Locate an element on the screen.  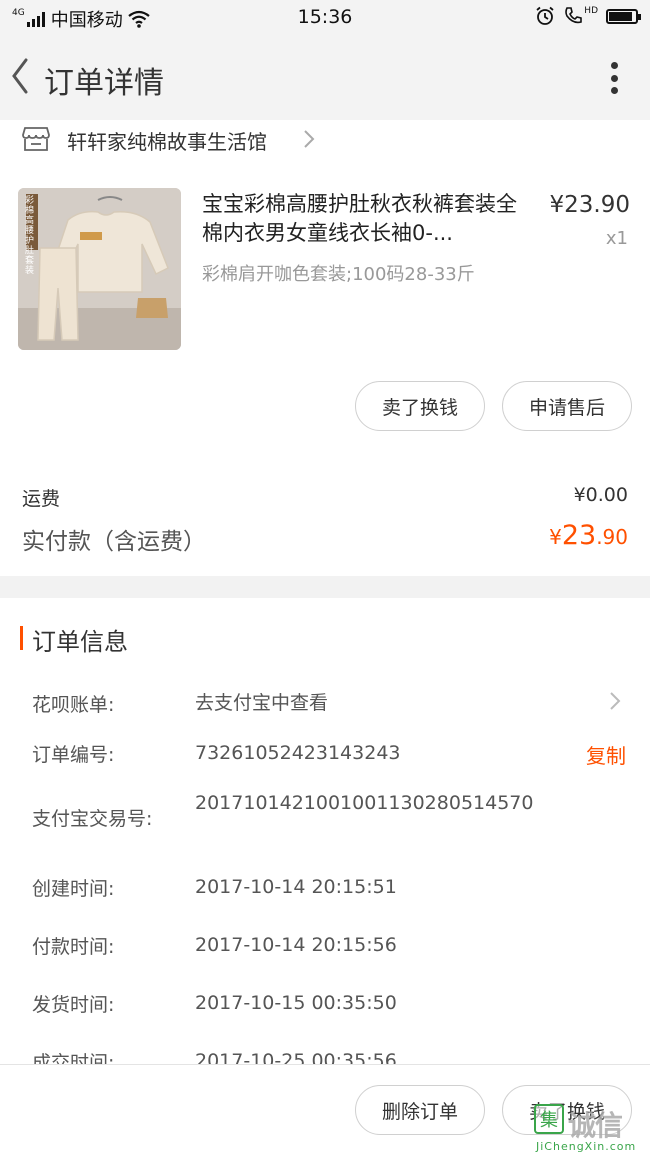
alarm-icon is located at coordinates (545, 15).